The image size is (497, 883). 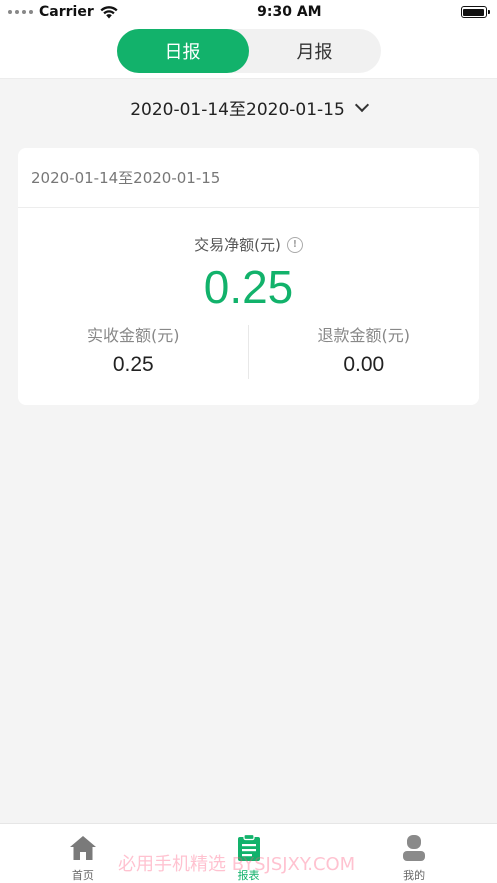 What do you see at coordinates (82, 875) in the screenshot?
I see `tab-home-label: 首页` at bounding box center [82, 875].